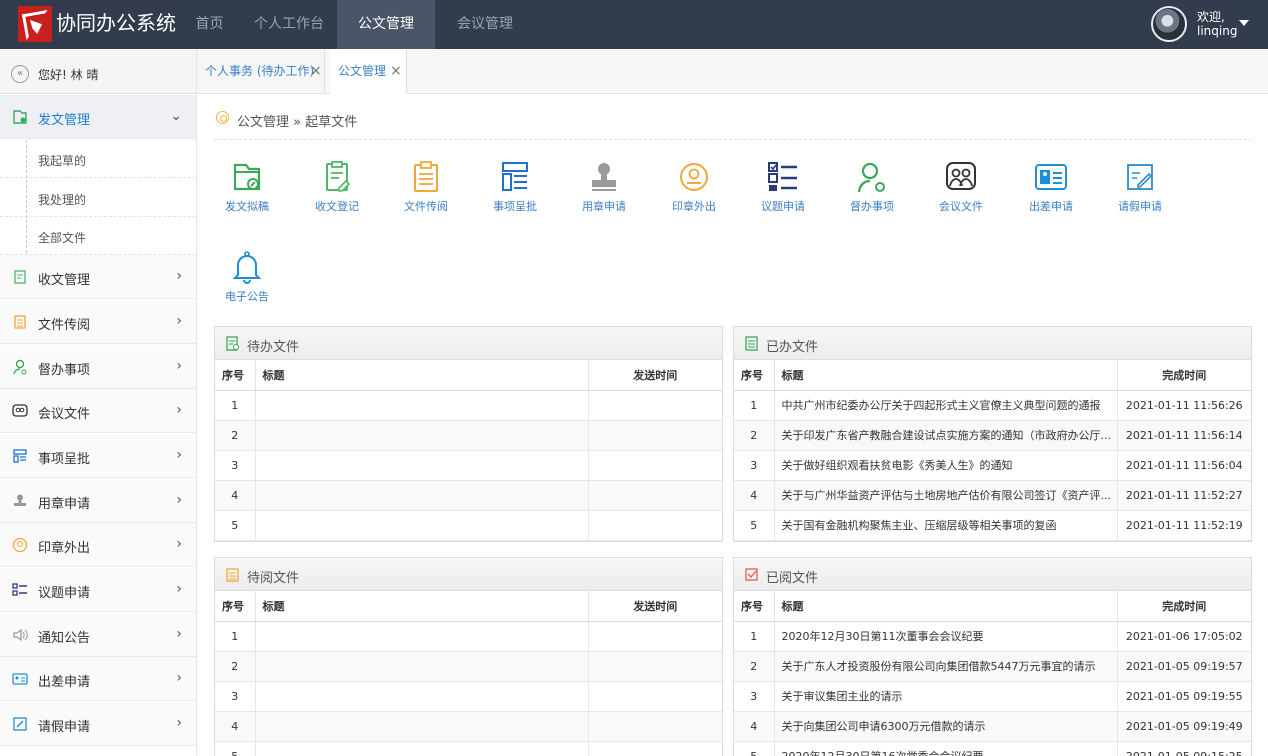 This screenshot has width=1268, height=756. I want to click on sidebar-item-circulation: 文件传阅 ›, so click(98, 322).